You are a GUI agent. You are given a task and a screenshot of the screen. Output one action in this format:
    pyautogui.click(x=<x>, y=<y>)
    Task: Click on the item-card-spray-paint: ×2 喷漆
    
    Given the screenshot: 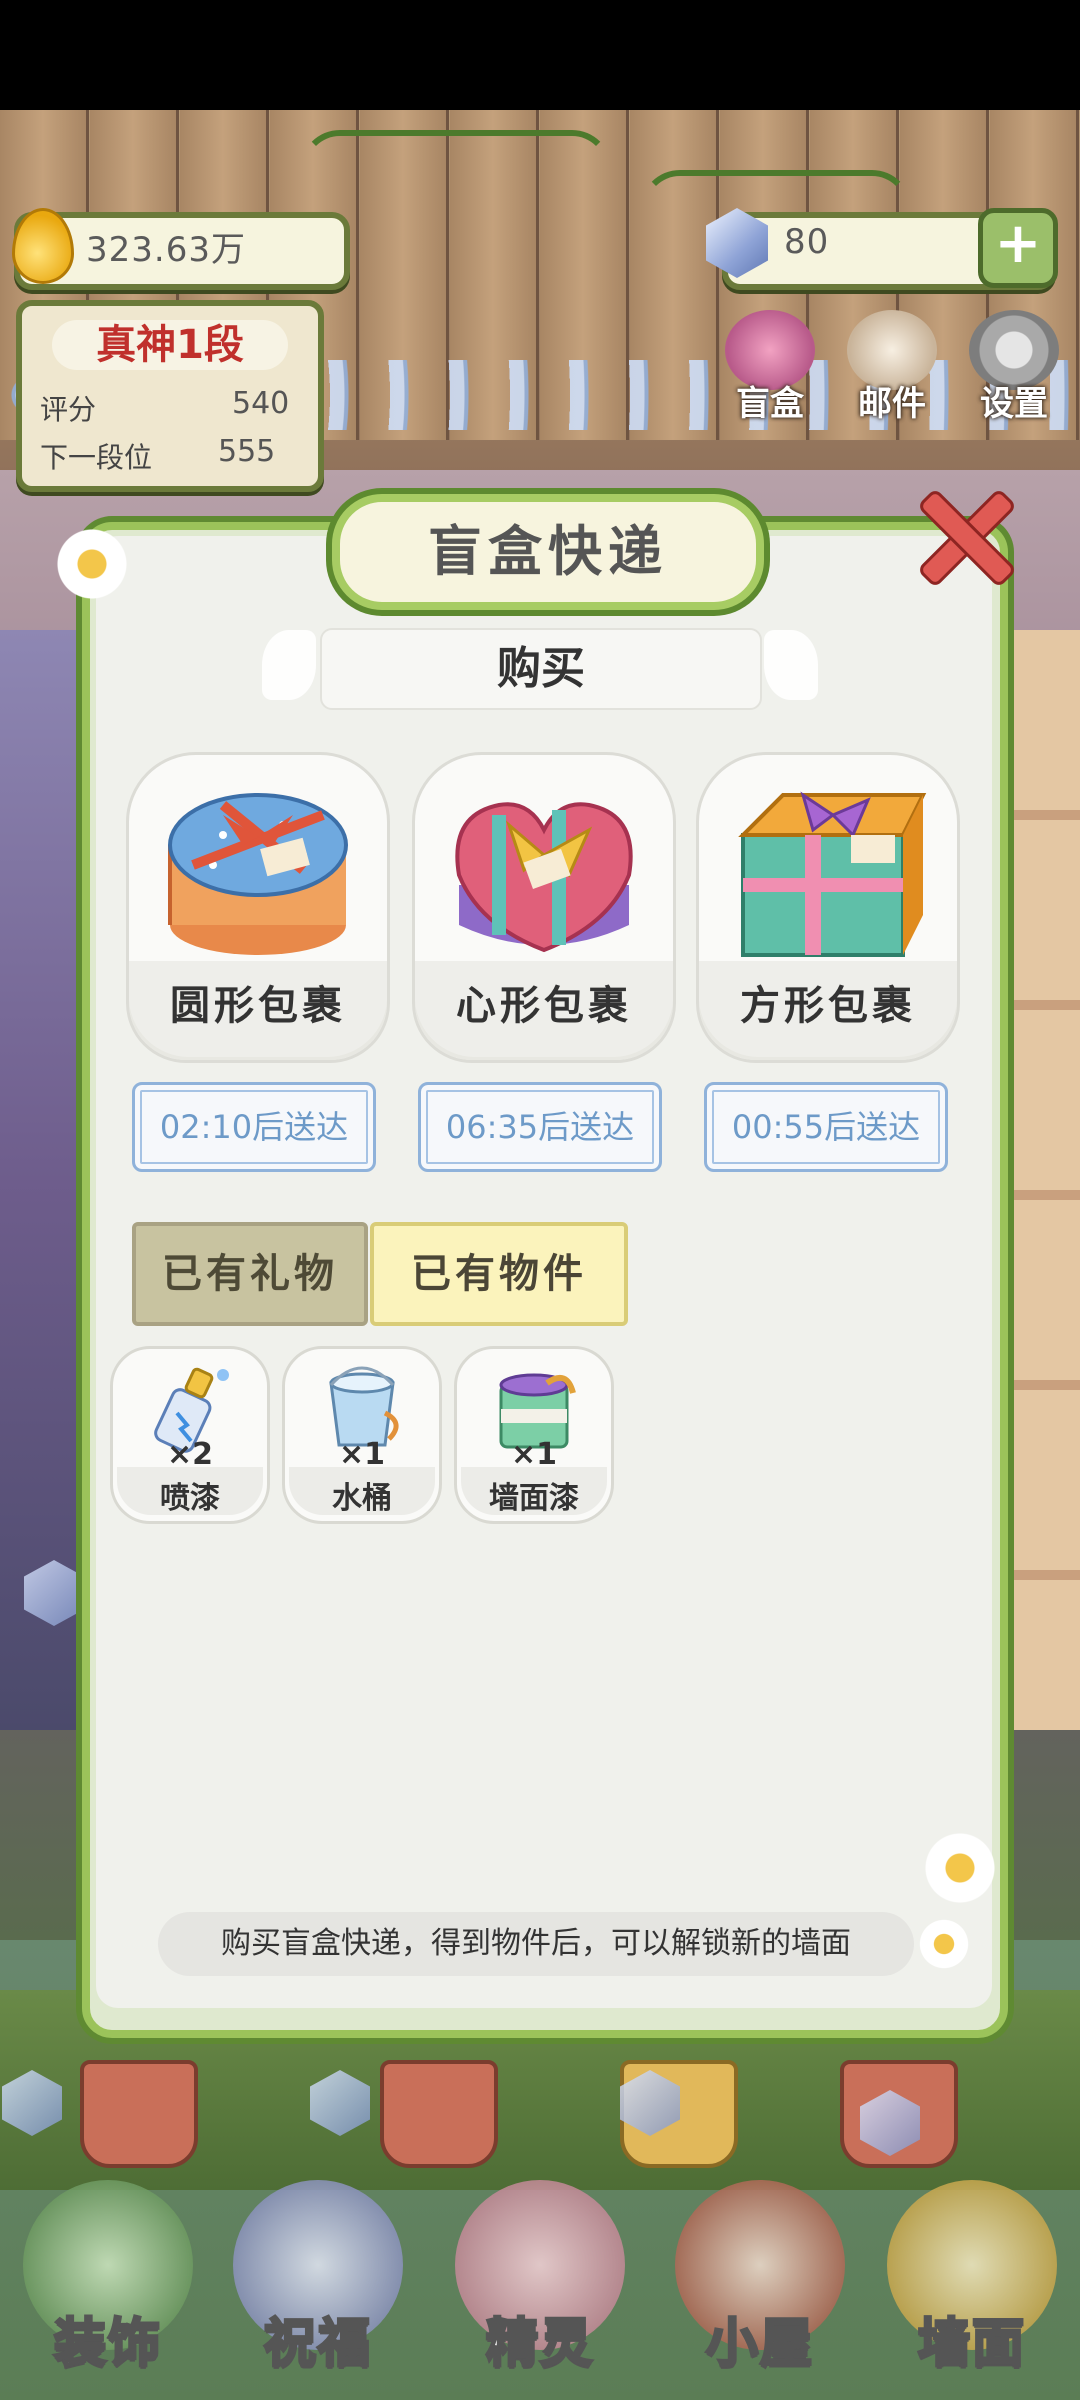 What is the action you would take?
    pyautogui.click(x=190, y=1435)
    